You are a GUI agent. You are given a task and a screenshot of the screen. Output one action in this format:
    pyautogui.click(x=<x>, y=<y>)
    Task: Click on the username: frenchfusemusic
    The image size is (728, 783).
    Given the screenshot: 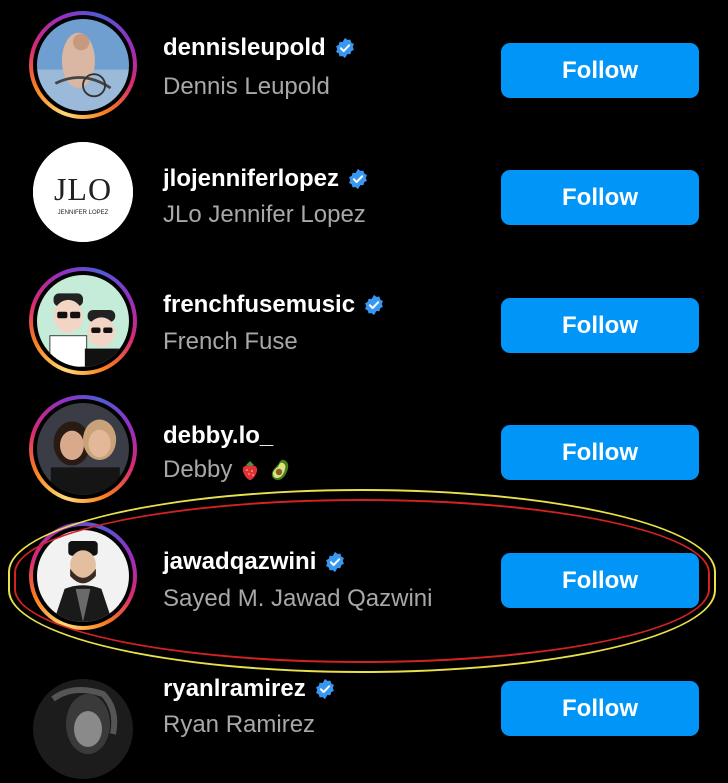 What is the action you would take?
    pyautogui.click(x=274, y=305)
    